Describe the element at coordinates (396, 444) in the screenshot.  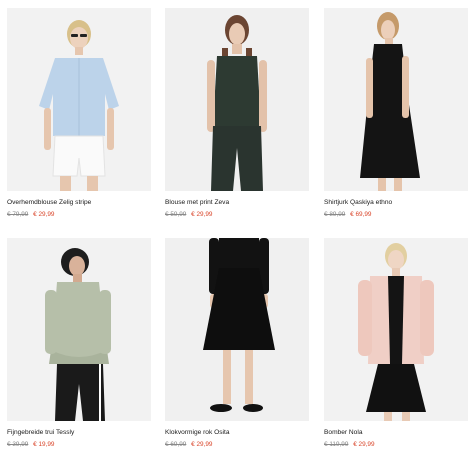
I see `product-prices: € 119,99 € 29,99` at that location.